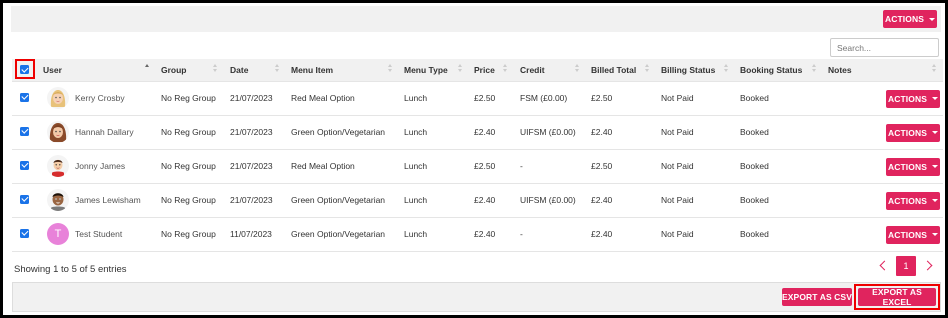  Describe the element at coordinates (426, 70) in the screenshot. I see `col-menu-type-label: Menu Type` at that location.